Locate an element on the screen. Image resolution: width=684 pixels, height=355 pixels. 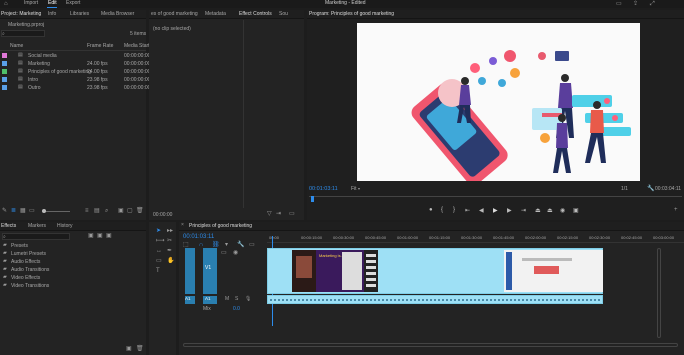
fullscreen-icon: ⤢ is located at coordinates (652, 4).